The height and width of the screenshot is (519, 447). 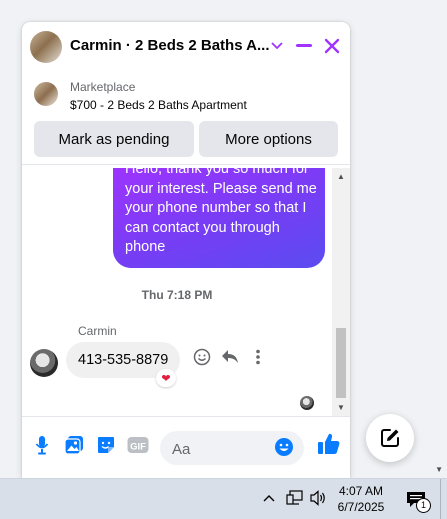 I want to click on react-emoji-icon, so click(x=202, y=357).